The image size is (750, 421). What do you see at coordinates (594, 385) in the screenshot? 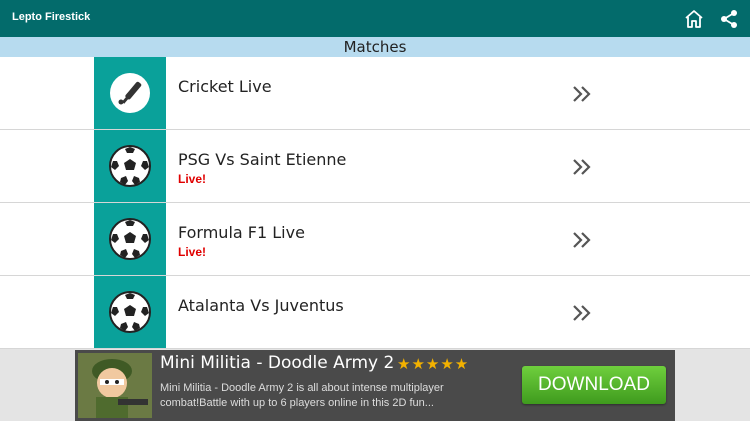
I see `download-button: DOWNLOAD` at bounding box center [594, 385].